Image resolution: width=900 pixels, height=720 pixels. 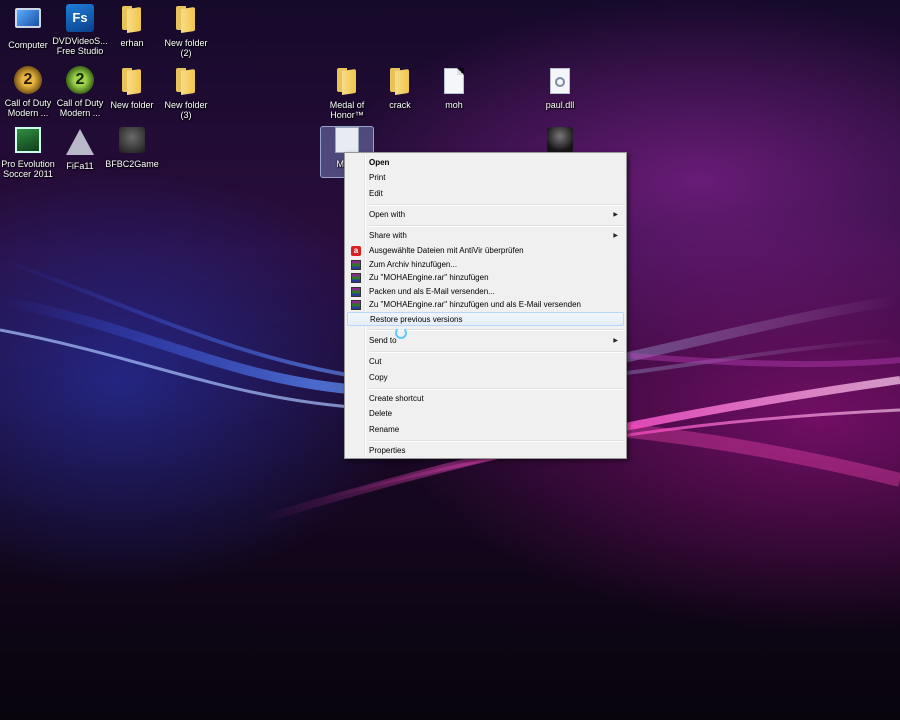 I want to click on icon-label: Medal of Honor™, so click(x=347, y=110).